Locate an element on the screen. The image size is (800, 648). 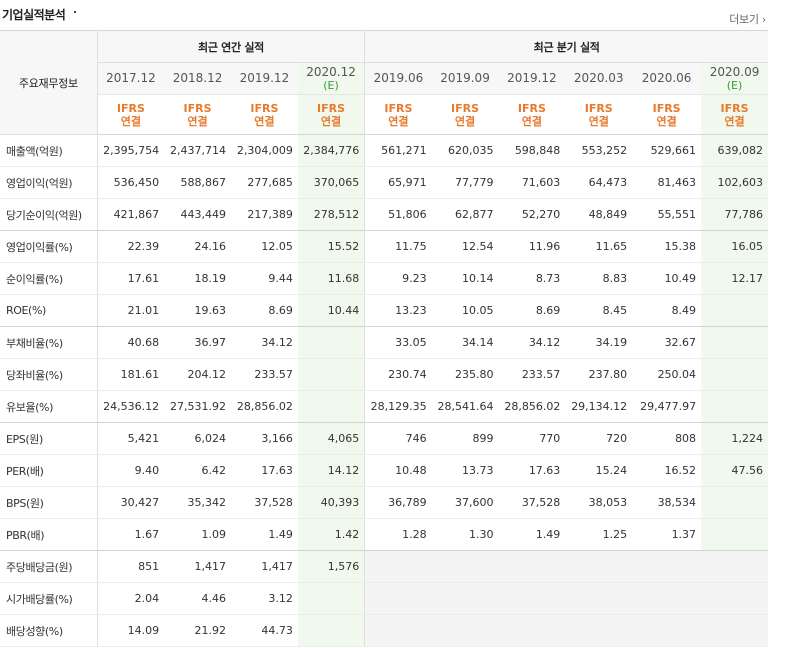
row-label: 부채비율(%) is located at coordinates (49, 342).